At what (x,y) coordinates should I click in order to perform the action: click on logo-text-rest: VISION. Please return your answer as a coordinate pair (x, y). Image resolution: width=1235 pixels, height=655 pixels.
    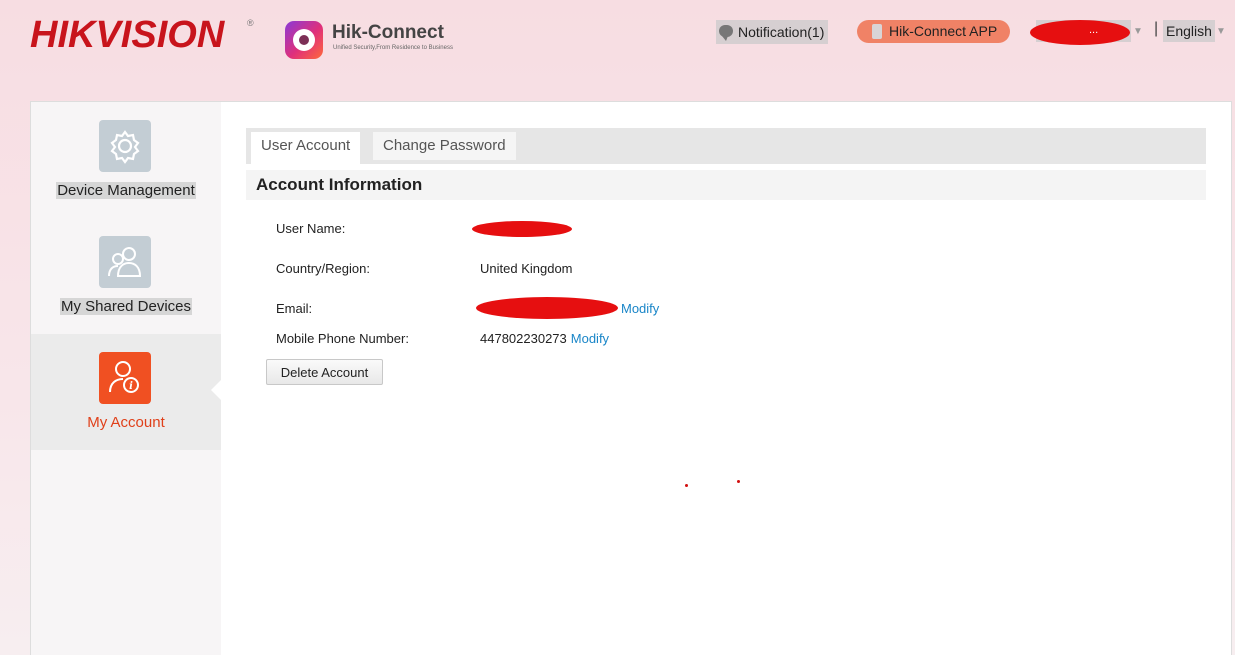
    Looking at the image, I should click on (160, 35).